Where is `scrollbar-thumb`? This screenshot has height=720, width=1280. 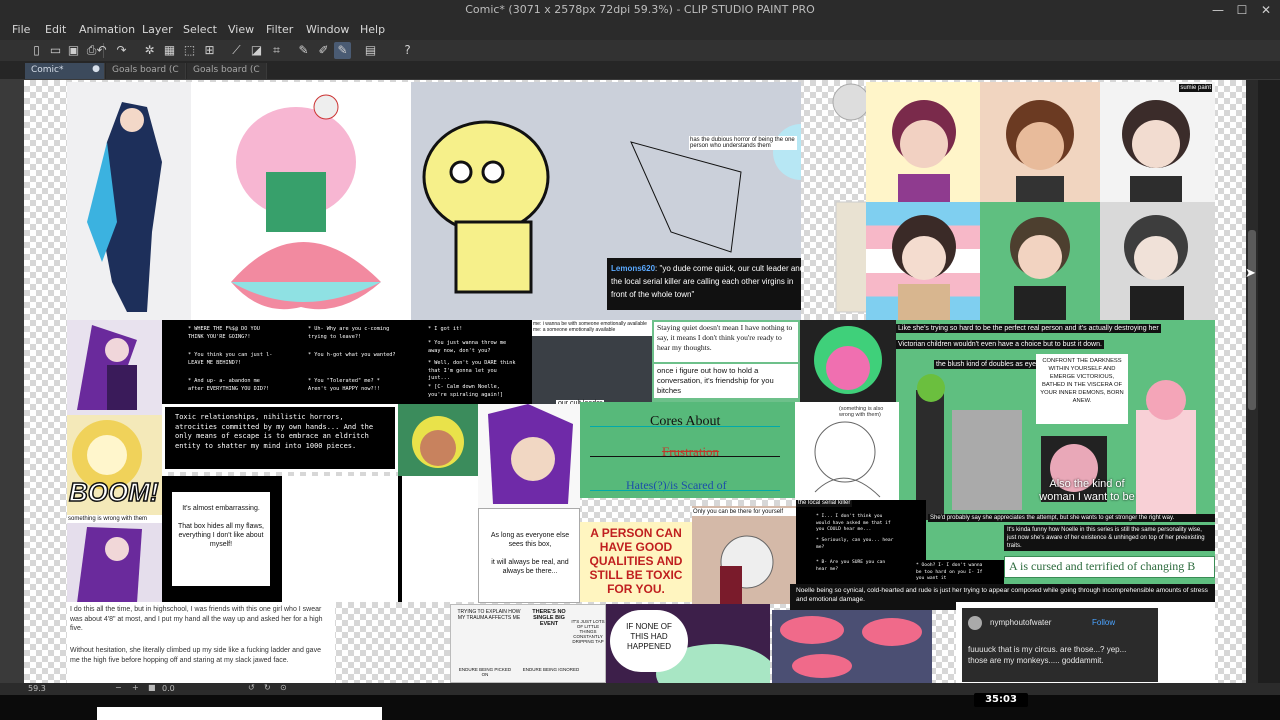
scrollbar-thumb is located at coordinates (1252, 320).